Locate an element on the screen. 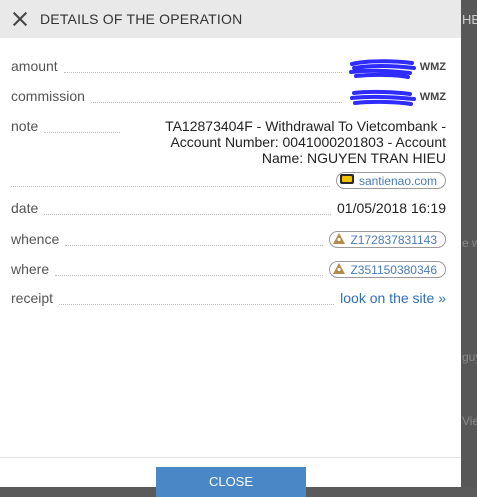  background-text: HB is located at coordinates (469, 19).